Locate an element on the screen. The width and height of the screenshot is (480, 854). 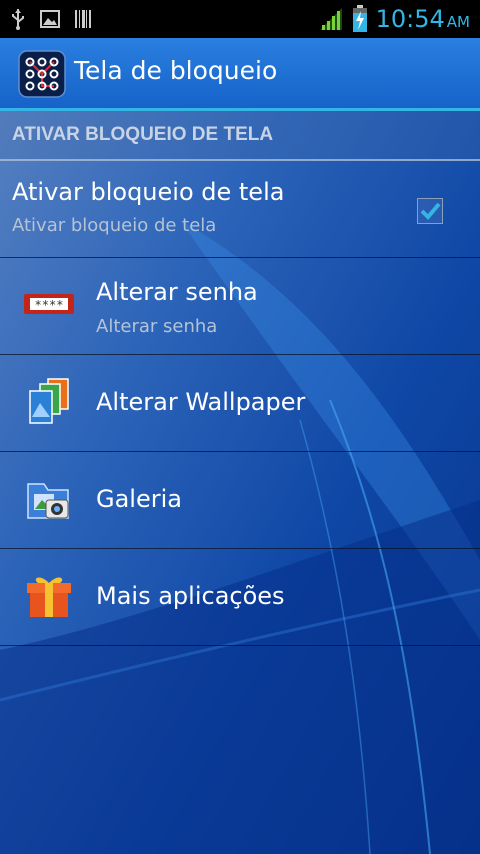
list-item-title: Galeria is located at coordinates (139, 499).